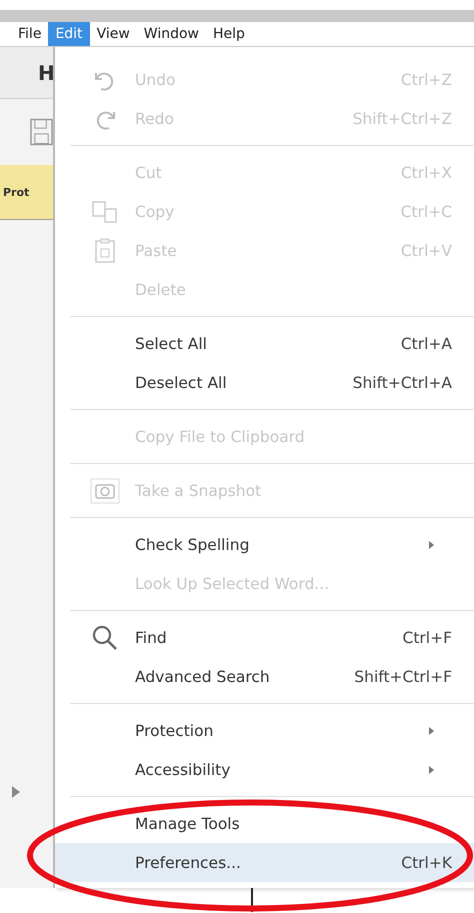 The width and height of the screenshot is (474, 913). Describe the element at coordinates (264, 343) in the screenshot. I see `menu-item: Select All Ctrl+A` at that location.